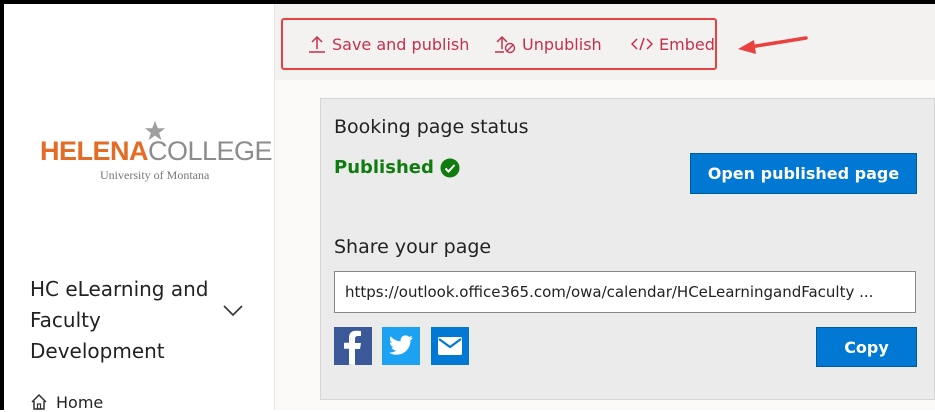  What do you see at coordinates (210, 151) in the screenshot?
I see `logo-name-part2: COLLEGE` at bounding box center [210, 151].